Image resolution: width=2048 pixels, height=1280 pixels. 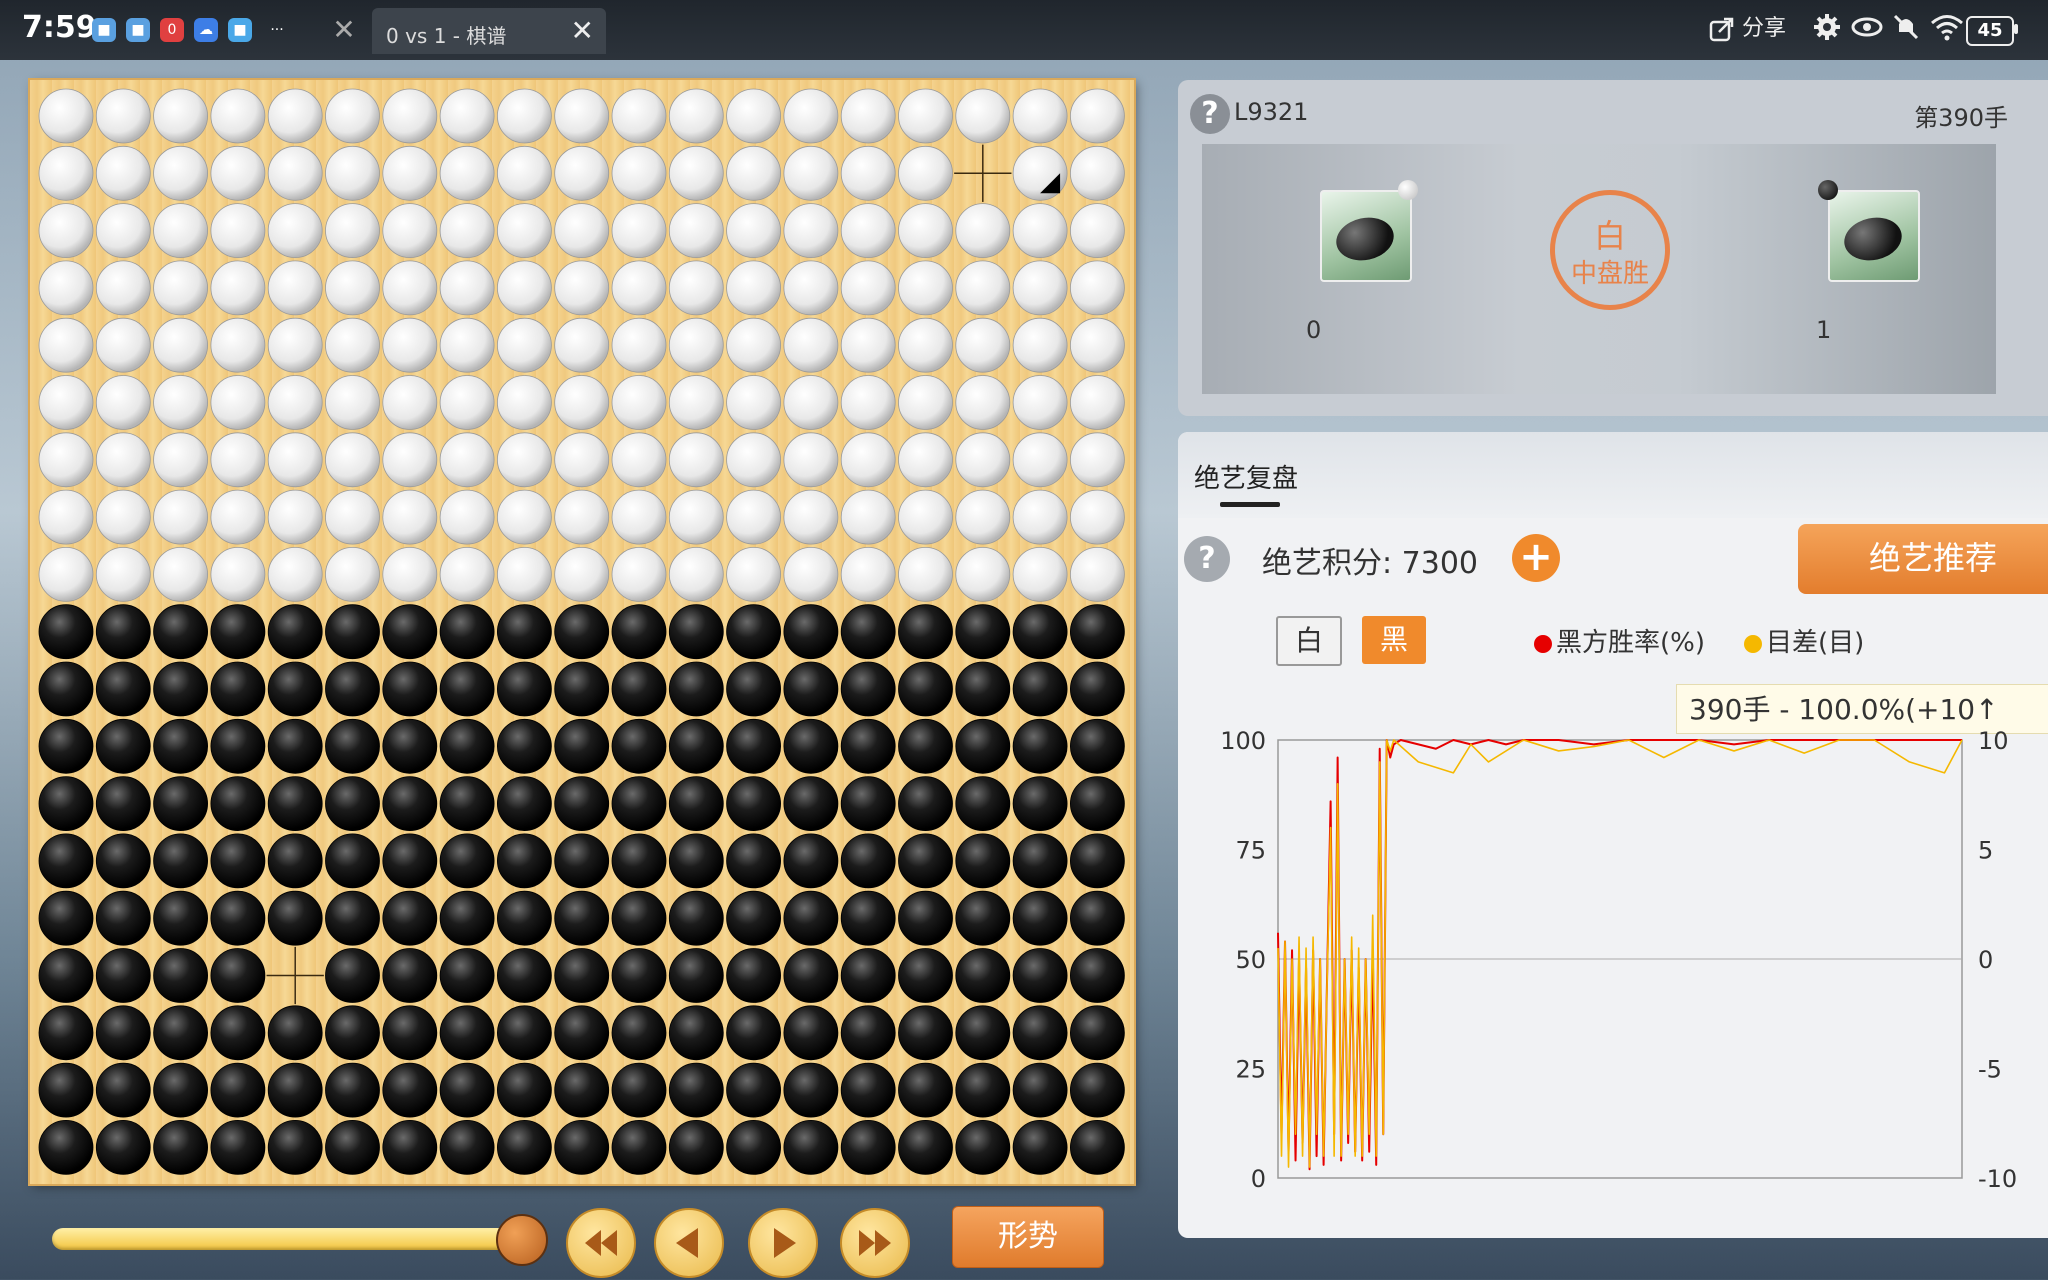 I want to click on black-player-avatar, so click(x=1874, y=236).